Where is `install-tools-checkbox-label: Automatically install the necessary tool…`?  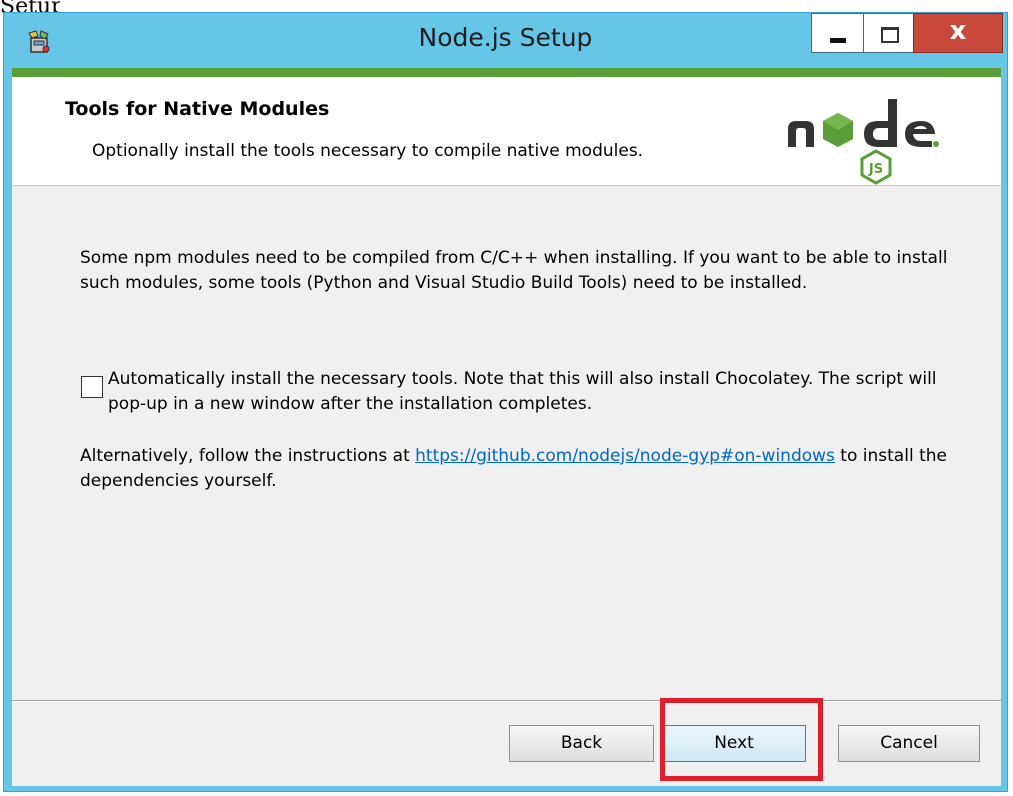
install-tools-checkbox-label: Automatically install the necessary tool… is located at coordinates (543, 392).